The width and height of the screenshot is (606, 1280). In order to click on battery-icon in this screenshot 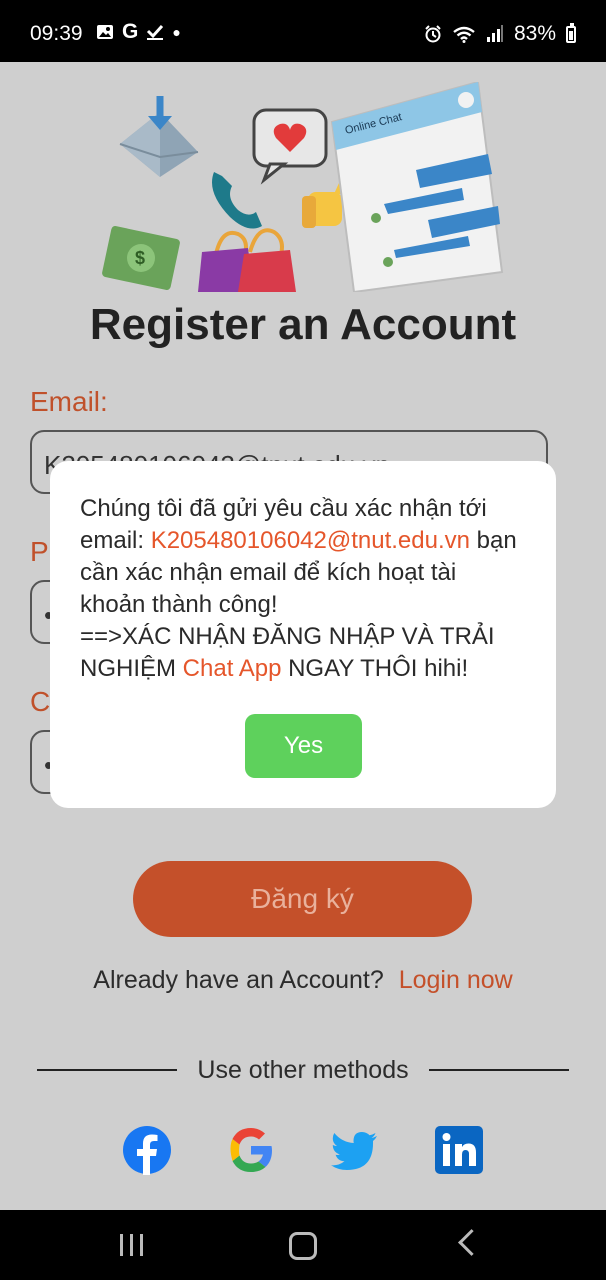, I will do `click(571, 32)`.